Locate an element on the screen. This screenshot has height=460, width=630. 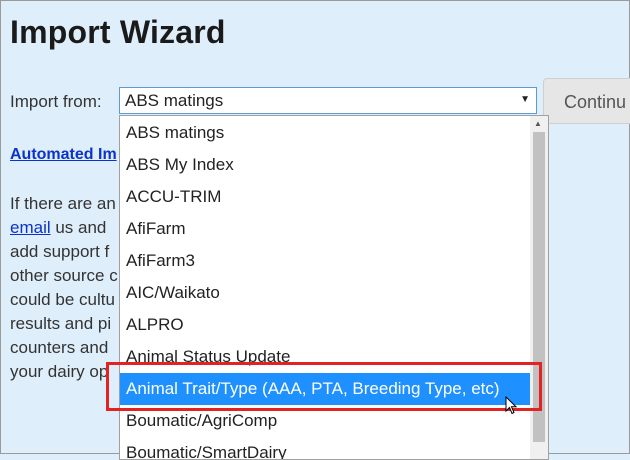
page-title: Import Wizard is located at coordinates (118, 32).